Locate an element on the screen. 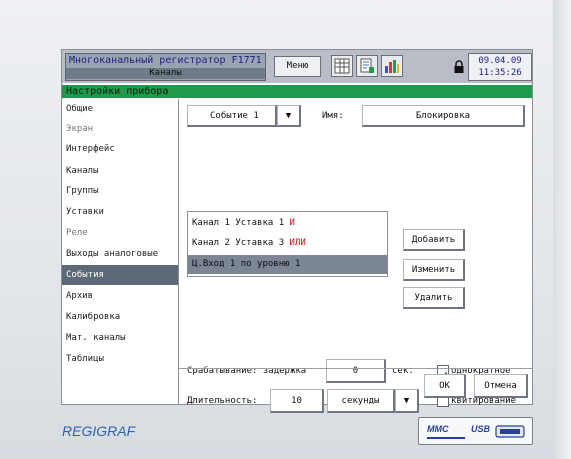 Image resolution: width=571 pixels, height=459 pixels. trigger-delay-input: 0 is located at coordinates (356, 371).